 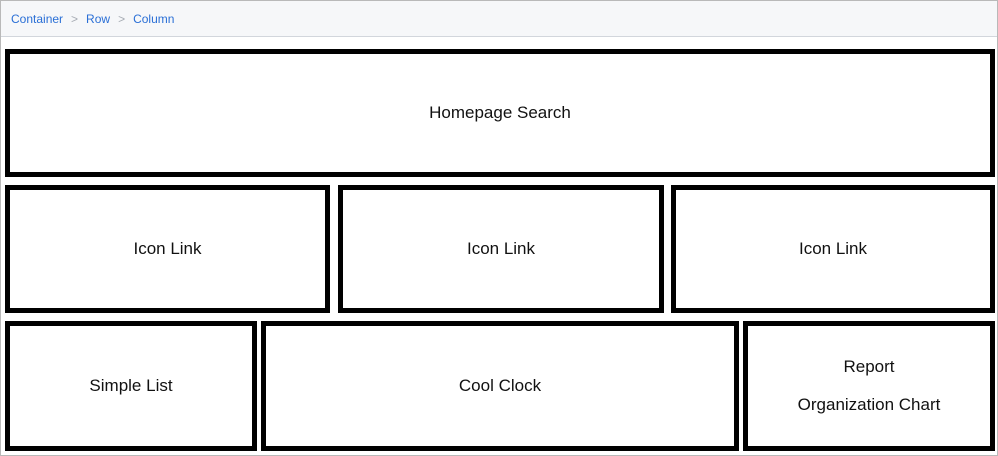 What do you see at coordinates (499, 19) in the screenshot?
I see `breadcrumb: Container > Row > Column` at bounding box center [499, 19].